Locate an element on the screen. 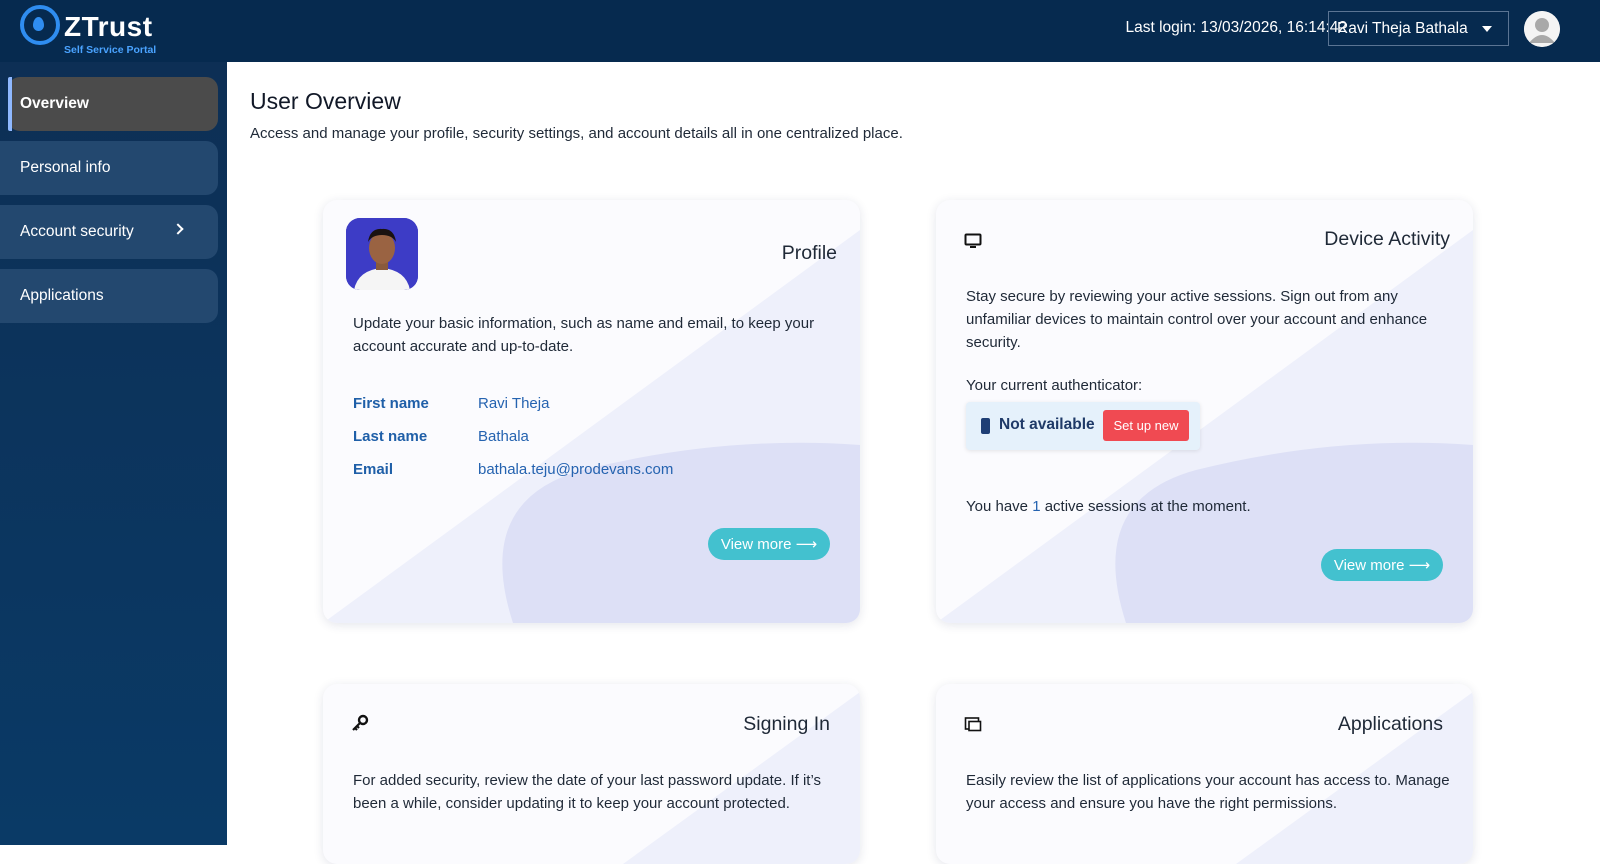 The height and width of the screenshot is (864, 1600). chevron-down-icon is located at coordinates (1487, 29).